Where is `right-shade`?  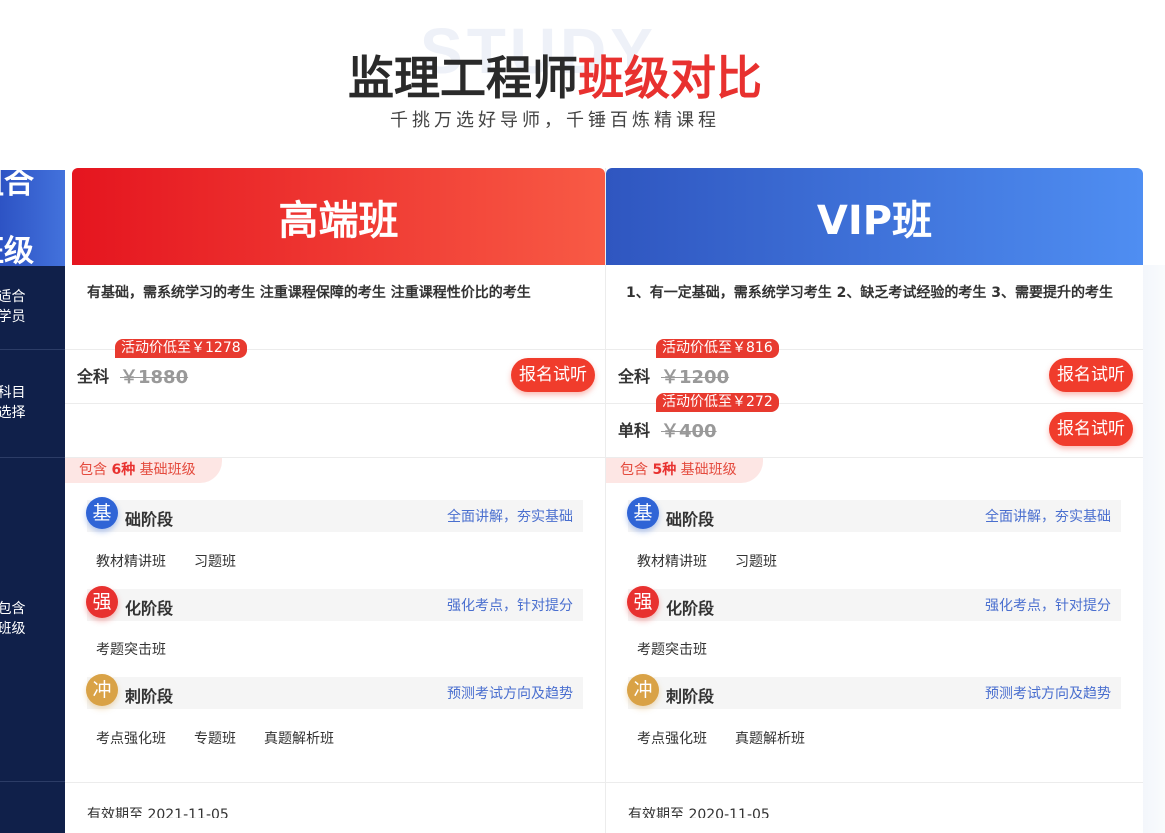
right-shade is located at coordinates (1153, 549).